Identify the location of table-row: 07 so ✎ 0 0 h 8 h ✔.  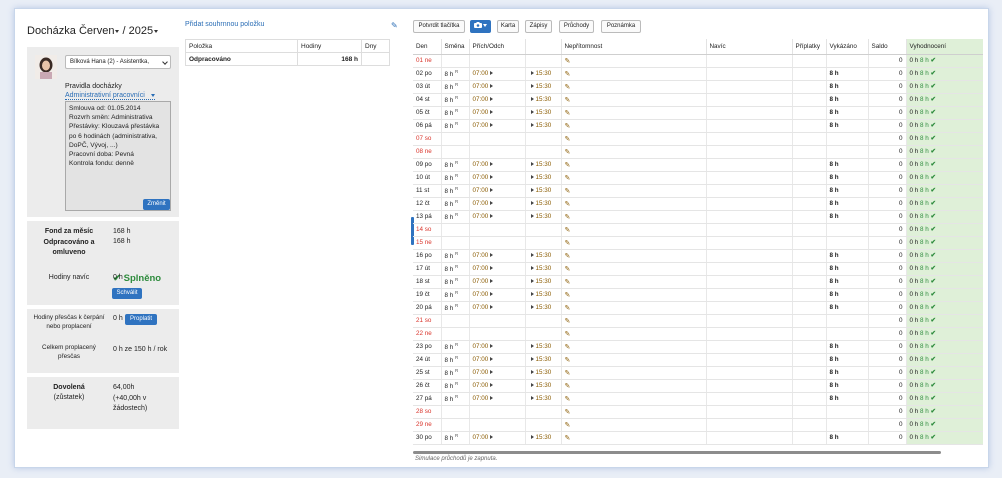
(698, 139).